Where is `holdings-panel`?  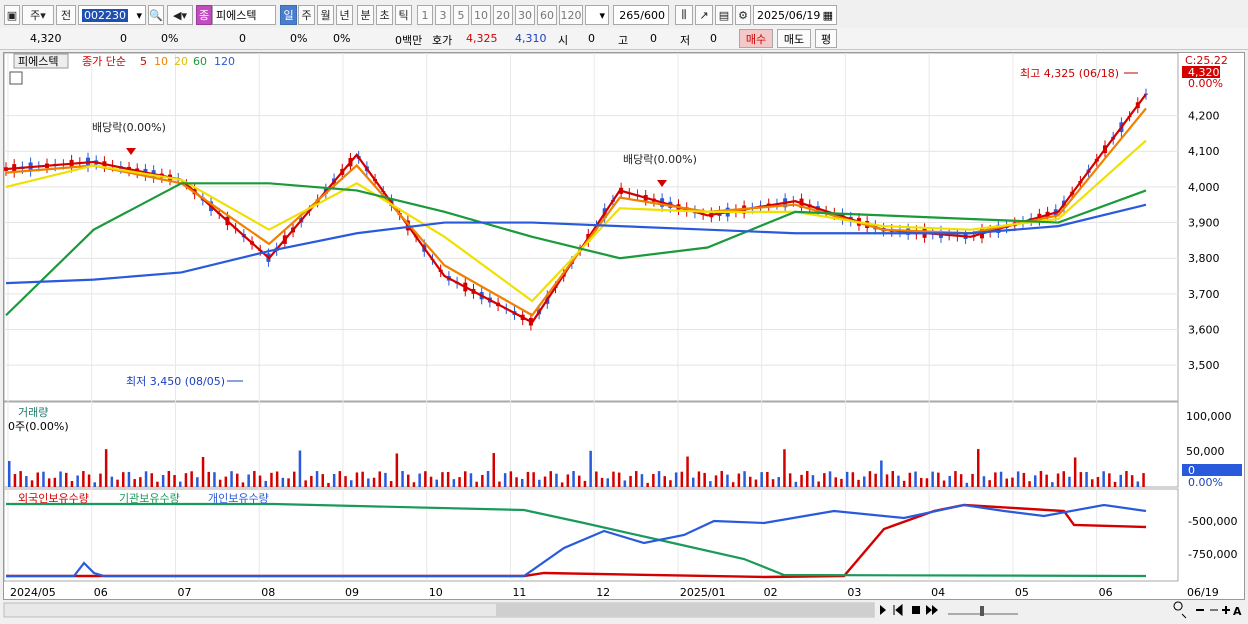
holdings-panel is located at coordinates (591, 535).